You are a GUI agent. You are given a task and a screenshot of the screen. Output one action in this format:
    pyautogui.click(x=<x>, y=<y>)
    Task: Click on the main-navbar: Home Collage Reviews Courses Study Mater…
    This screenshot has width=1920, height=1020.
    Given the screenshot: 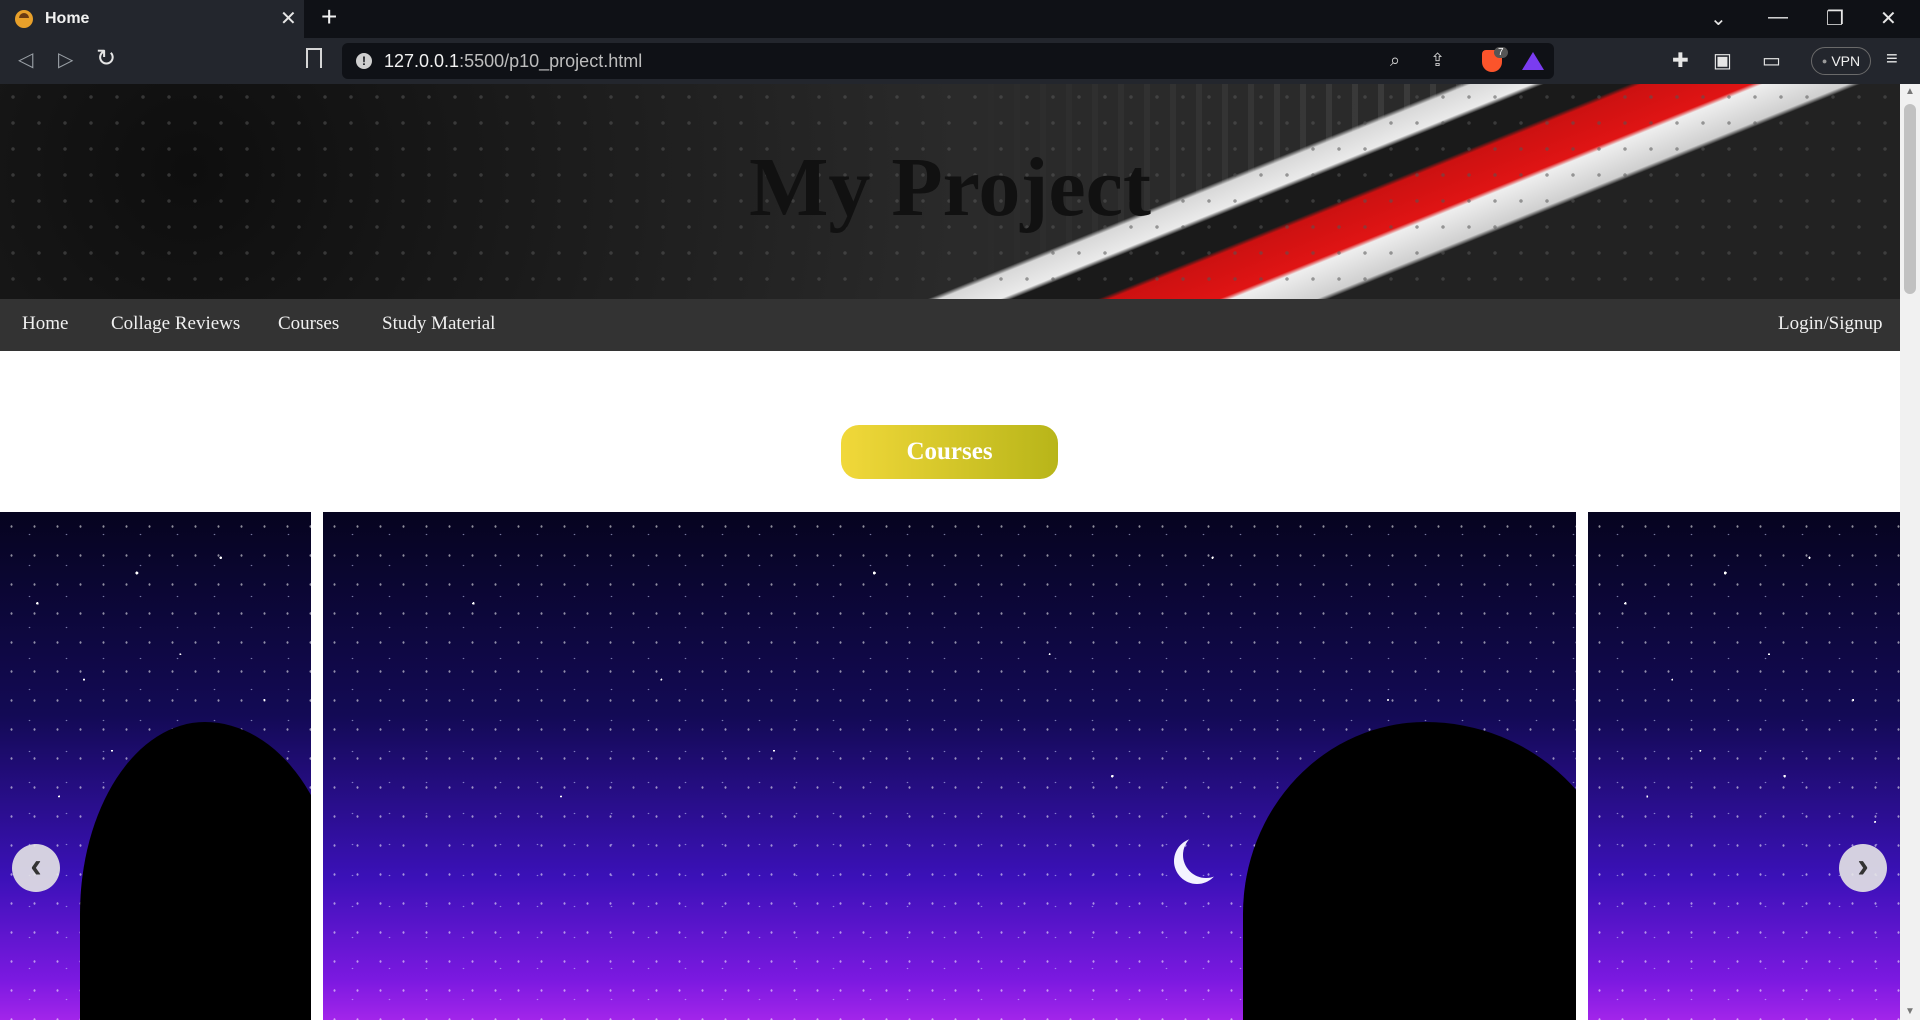 What is the action you would take?
    pyautogui.click(x=950, y=325)
    